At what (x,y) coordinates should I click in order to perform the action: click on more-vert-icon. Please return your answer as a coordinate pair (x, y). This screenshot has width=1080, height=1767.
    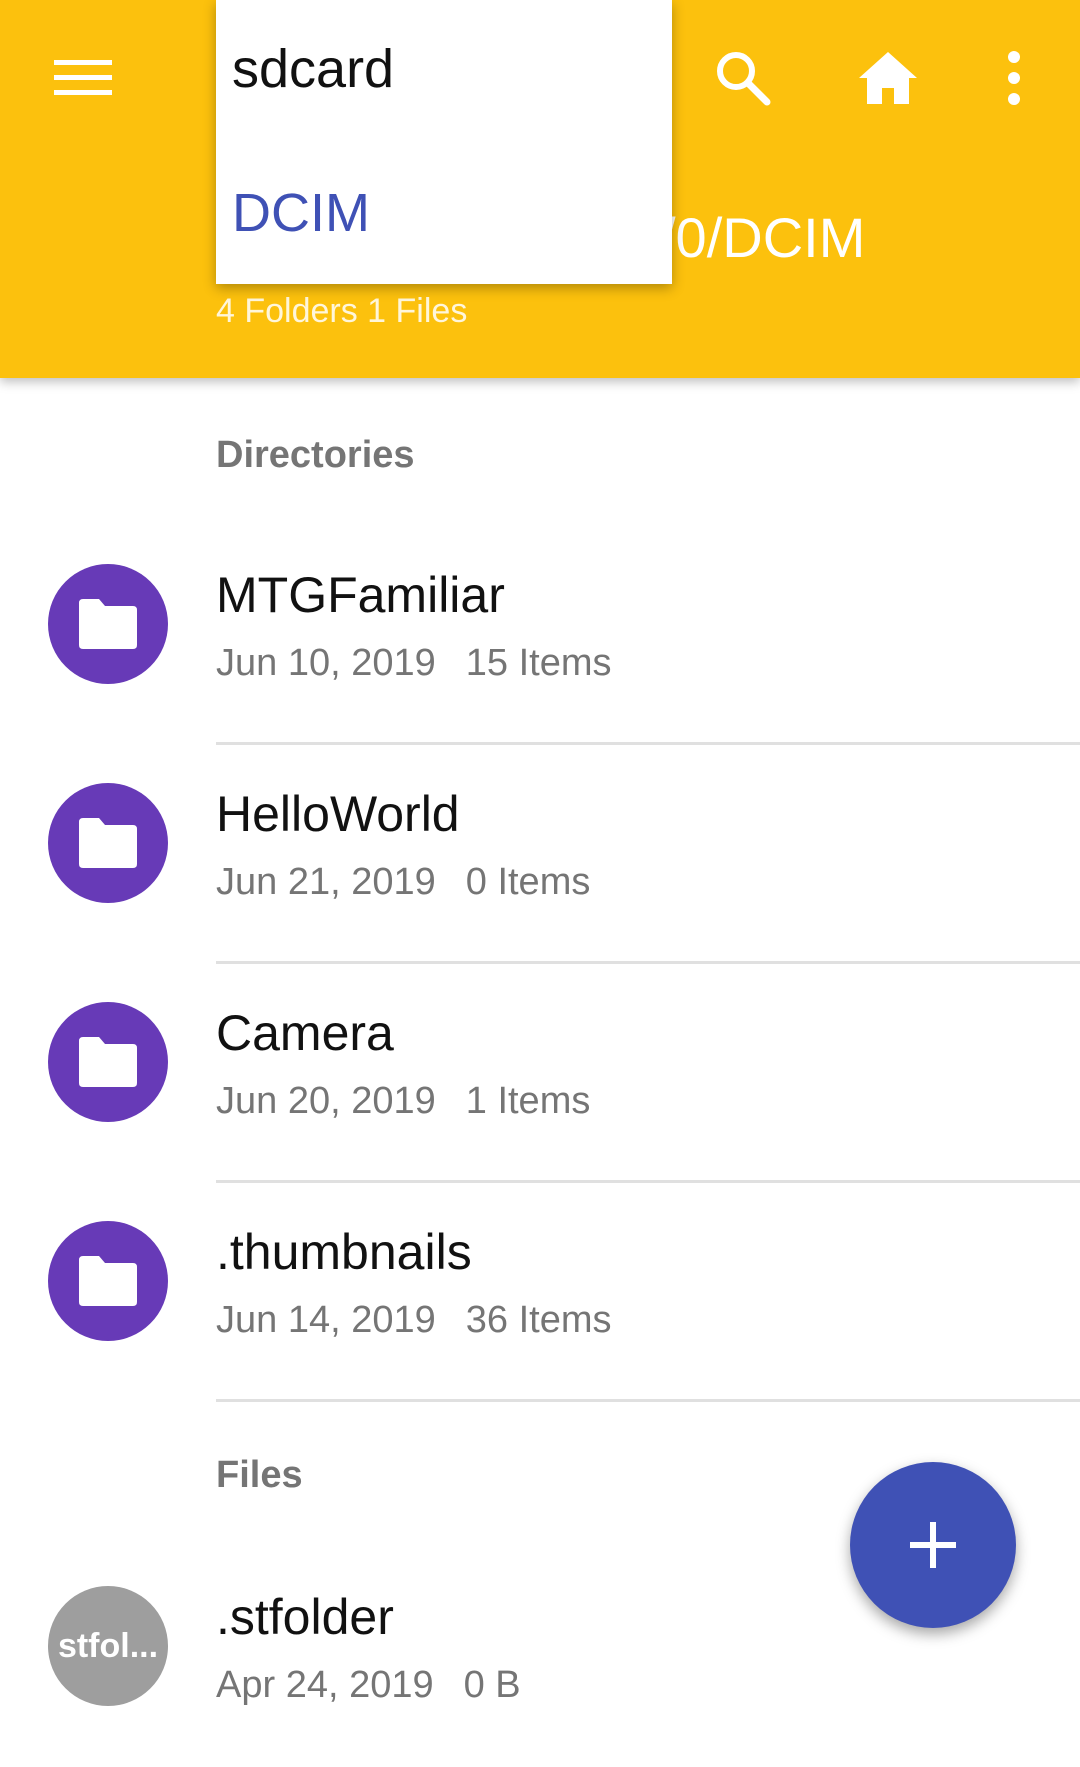
    Looking at the image, I should click on (1014, 78).